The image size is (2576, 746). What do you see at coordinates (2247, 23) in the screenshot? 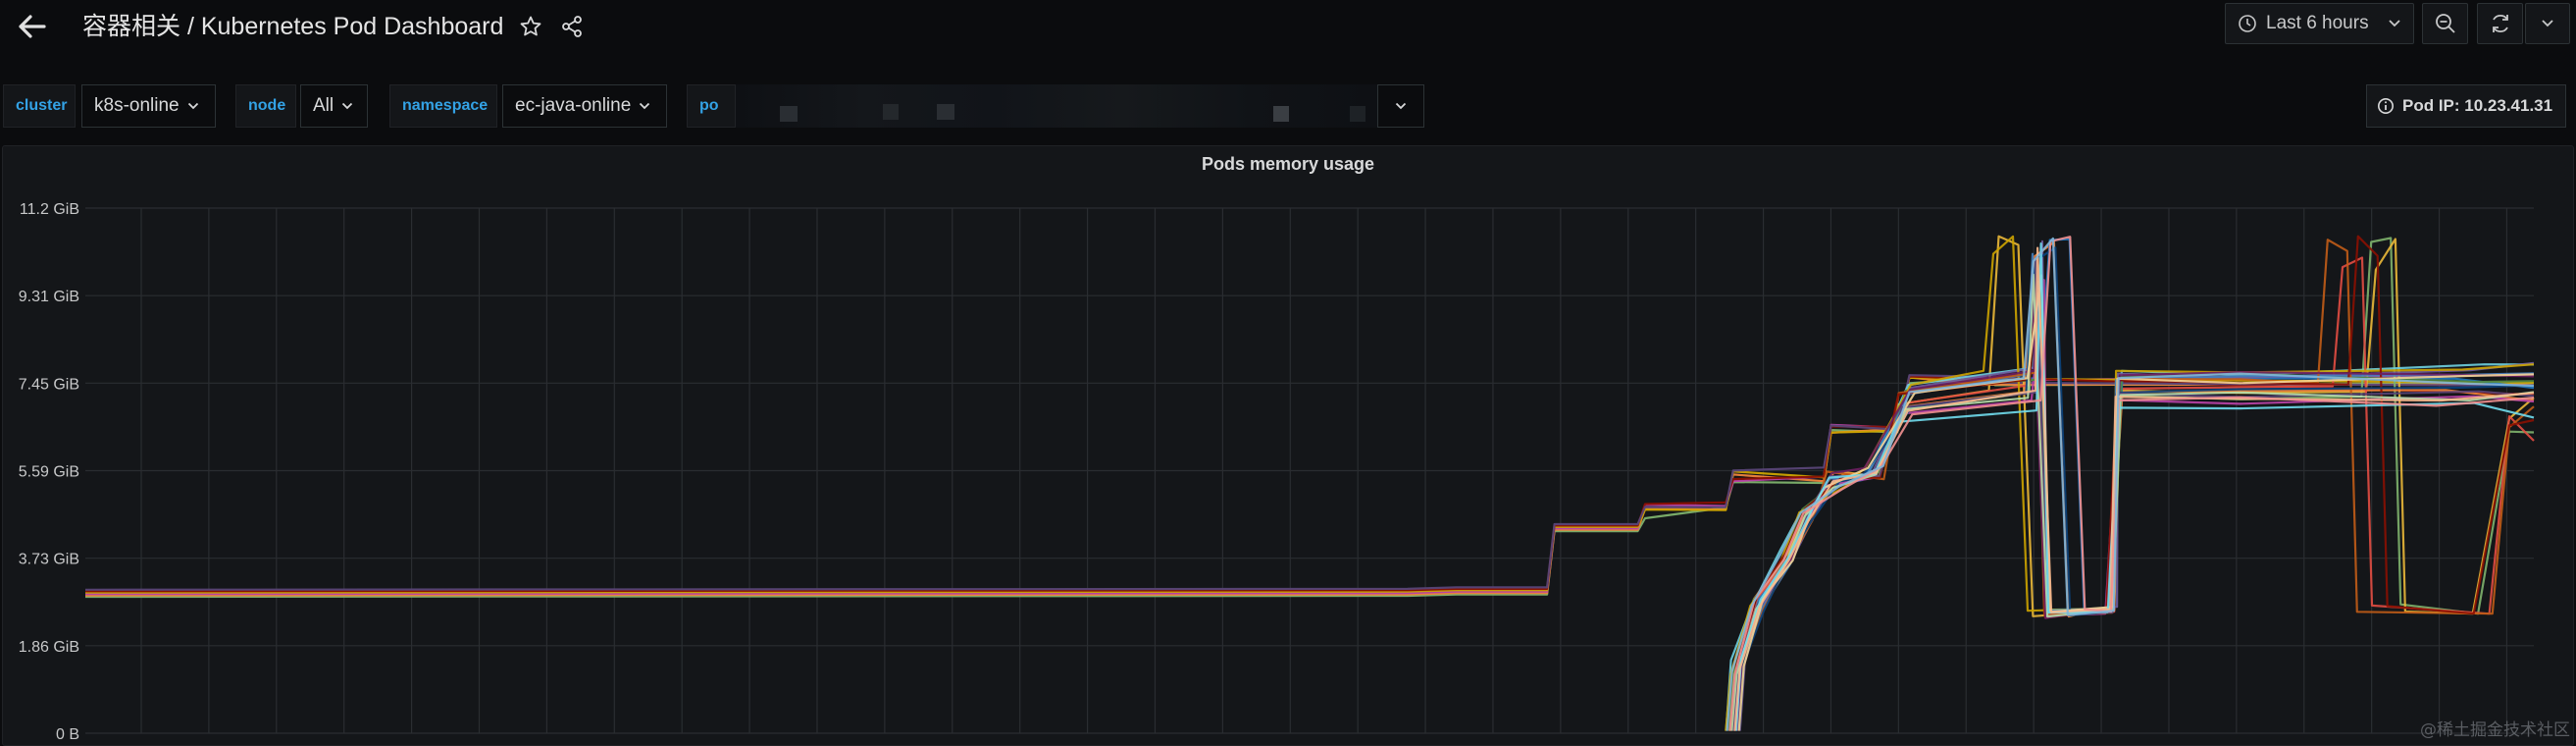
I see `clock-icon` at bounding box center [2247, 23].